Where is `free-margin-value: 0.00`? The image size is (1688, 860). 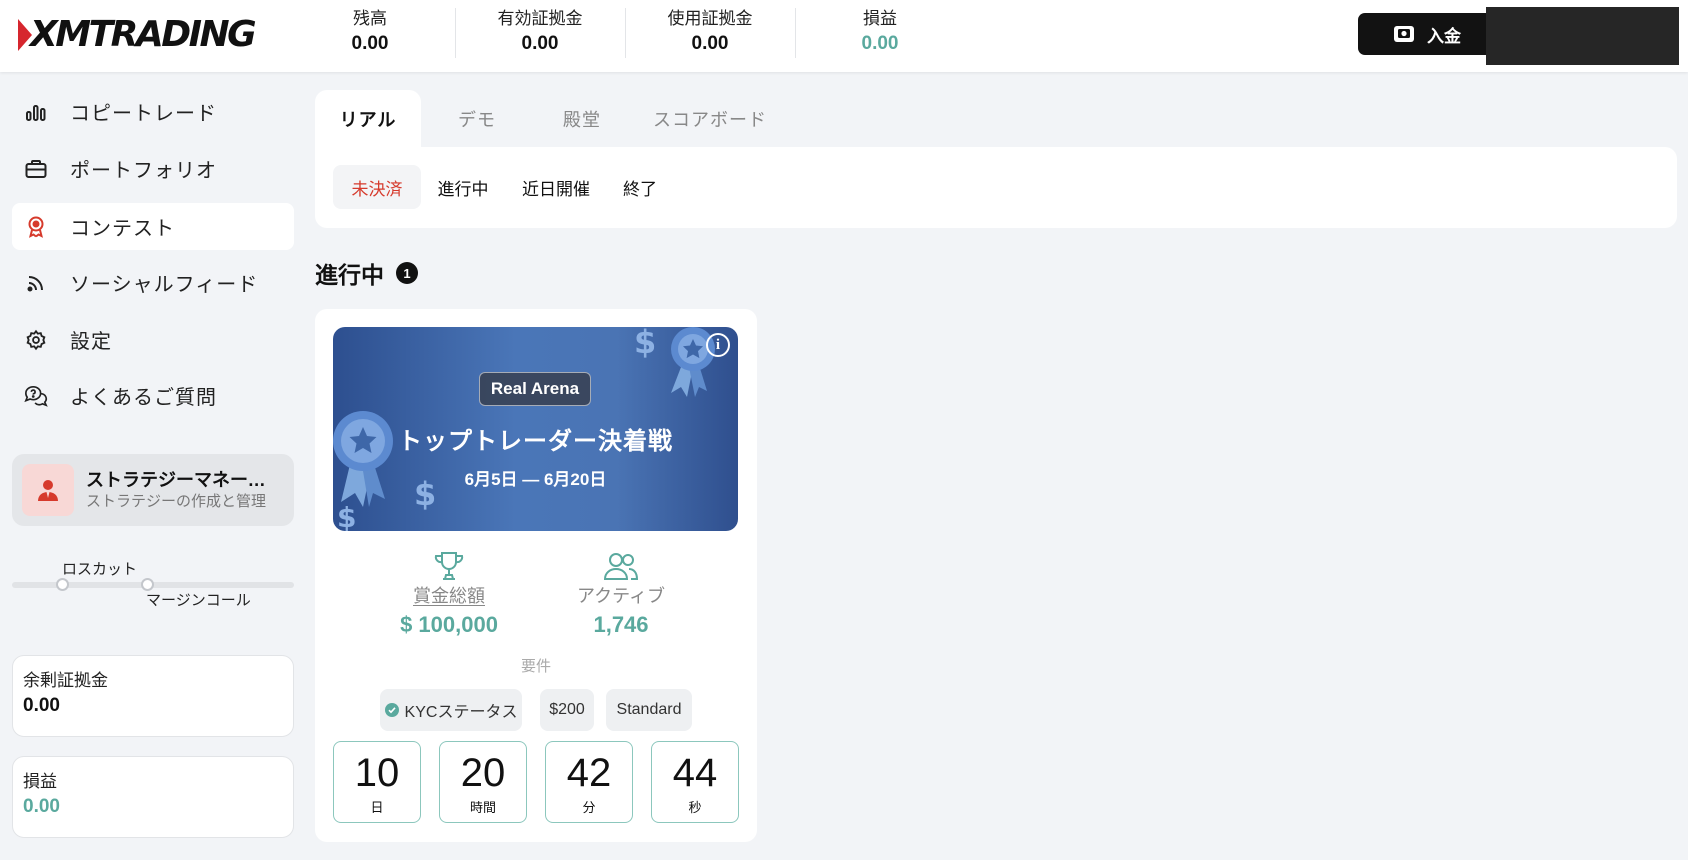
free-margin-value: 0.00 is located at coordinates (41, 705).